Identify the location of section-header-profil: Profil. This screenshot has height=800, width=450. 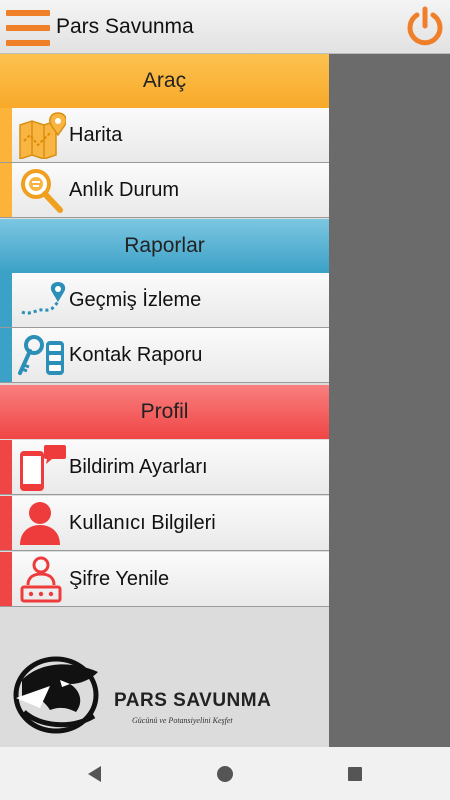
(164, 412).